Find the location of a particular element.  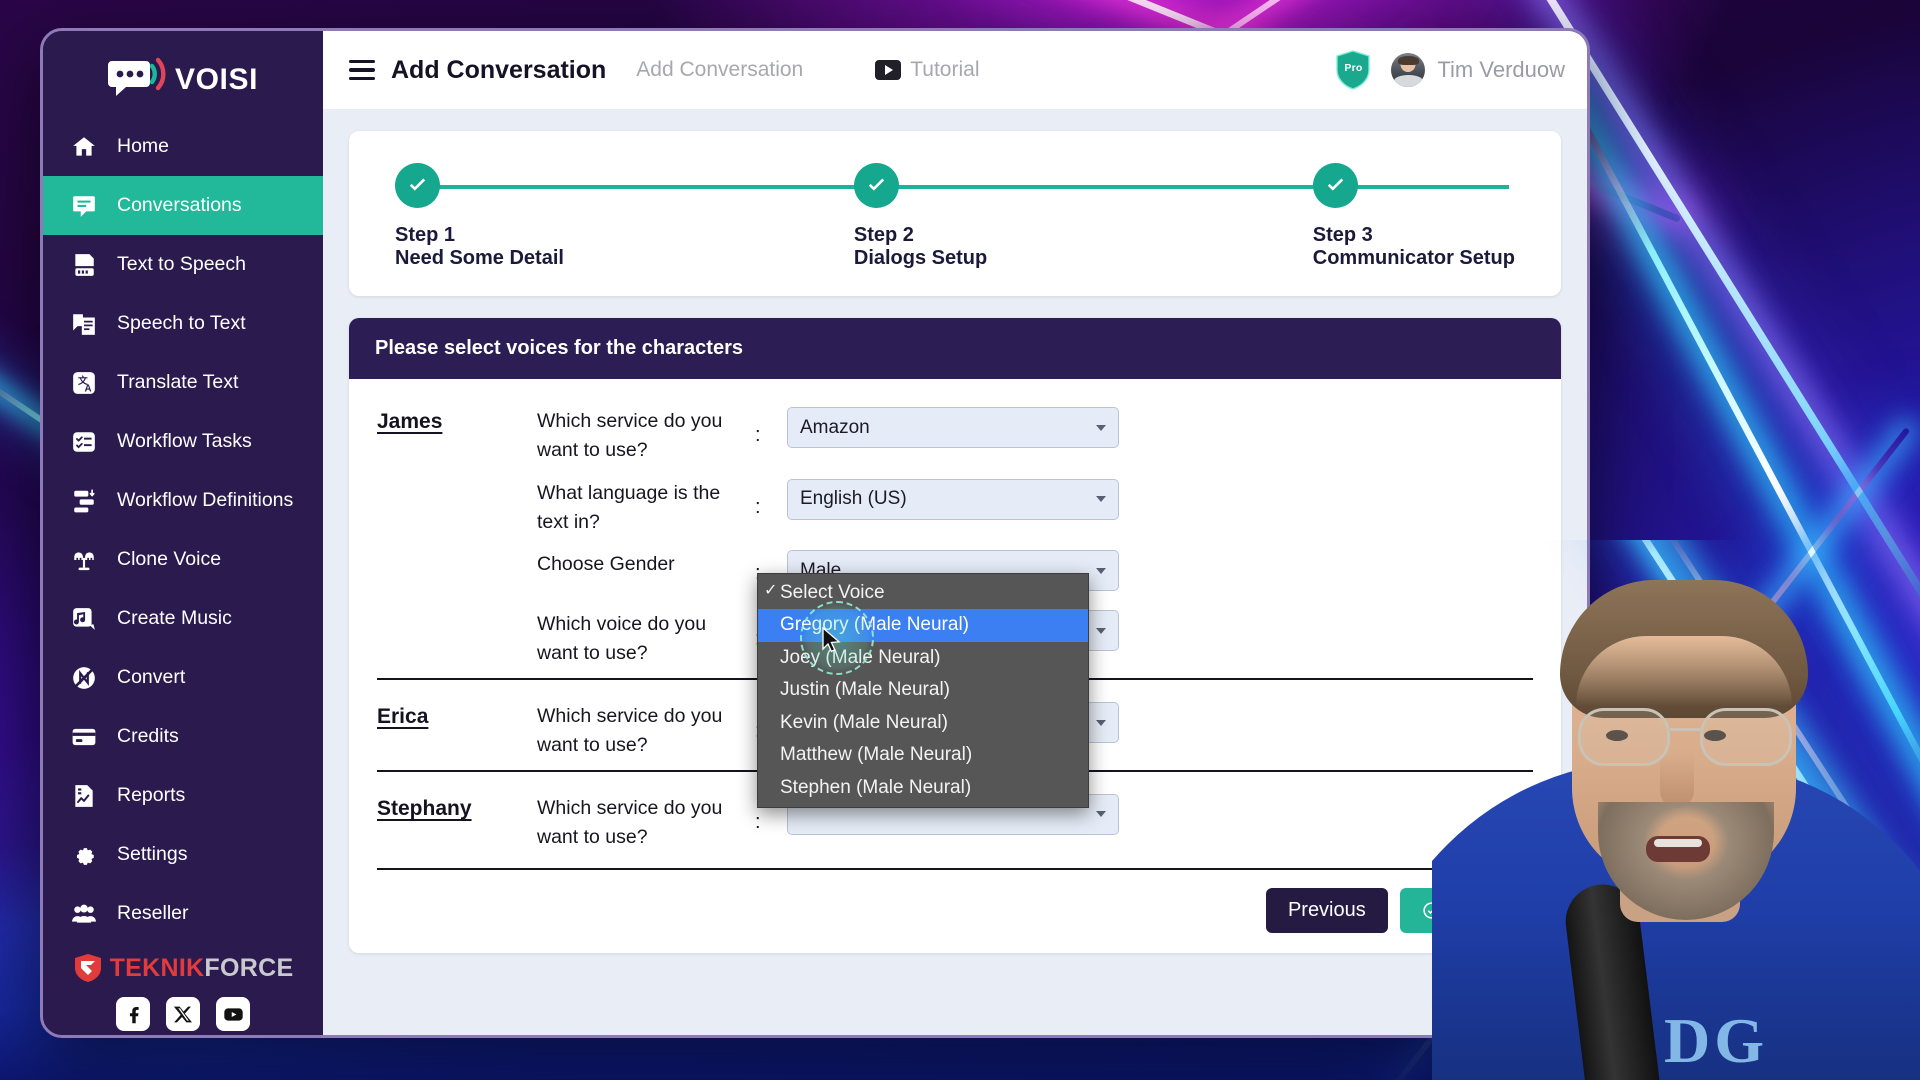

home-icon is located at coordinates (84, 147).